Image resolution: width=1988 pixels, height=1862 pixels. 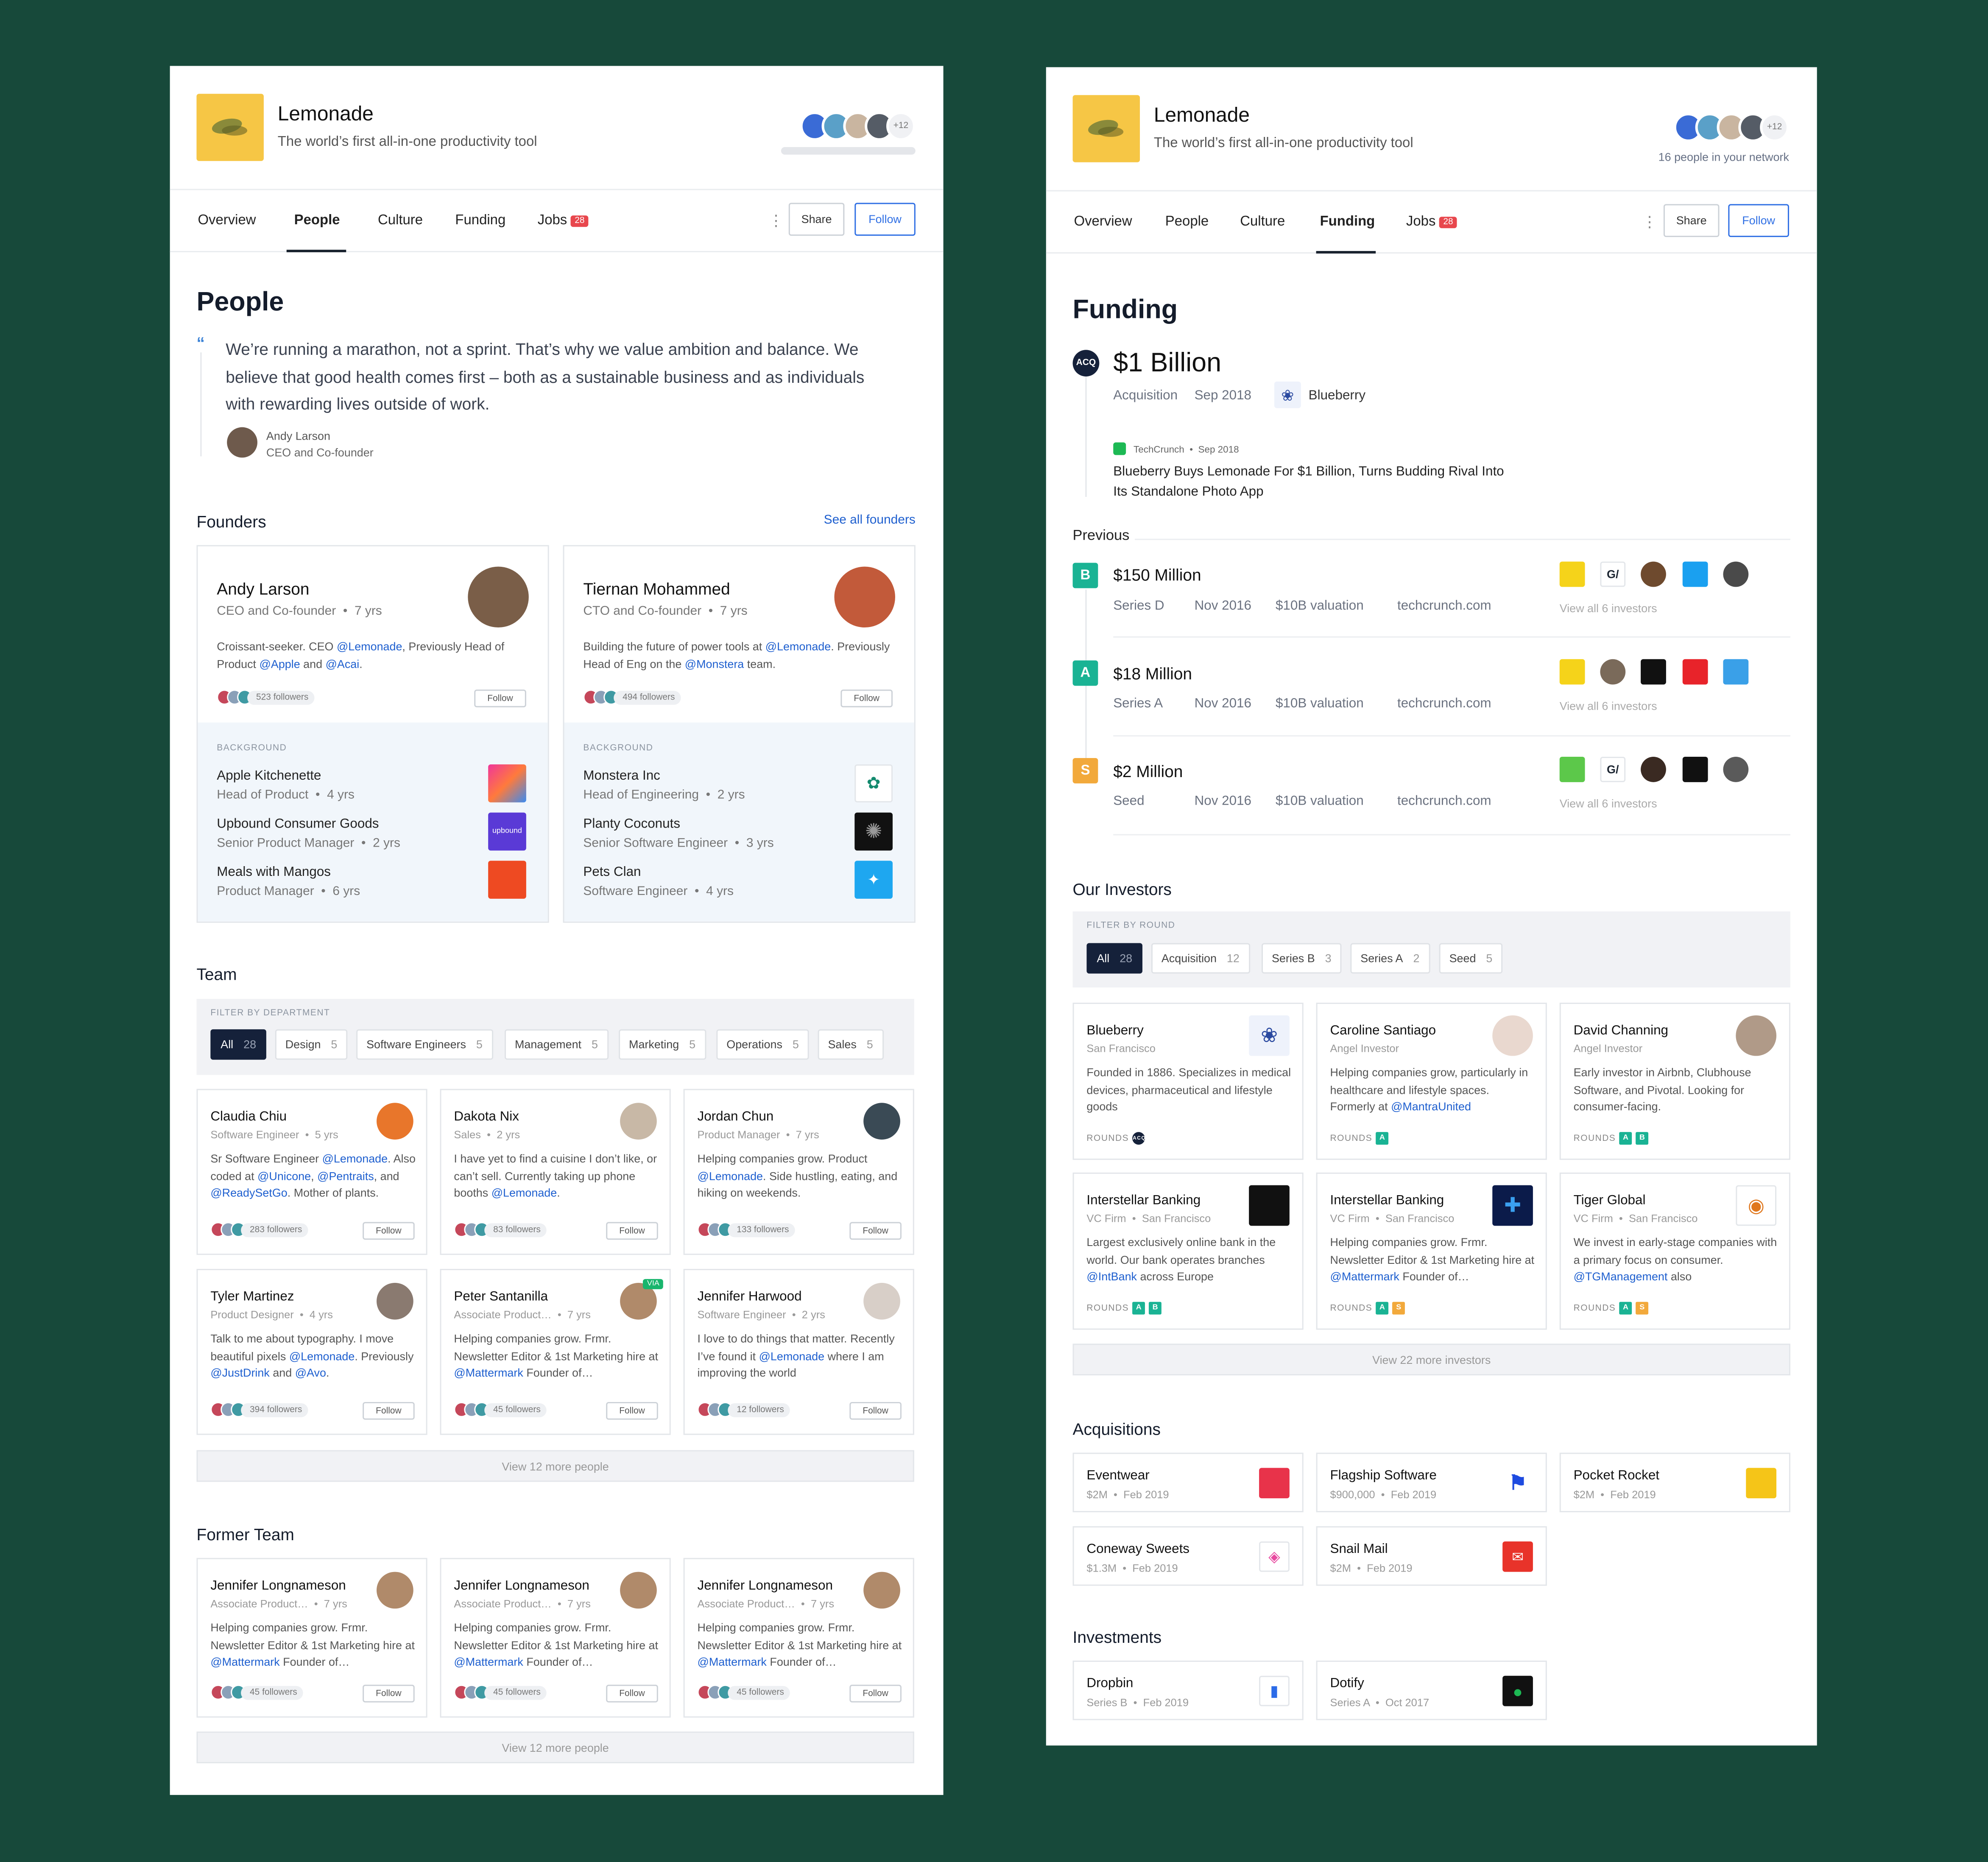 What do you see at coordinates (1431, 1106) in the screenshot?
I see `mention-link: @MantraUnited` at bounding box center [1431, 1106].